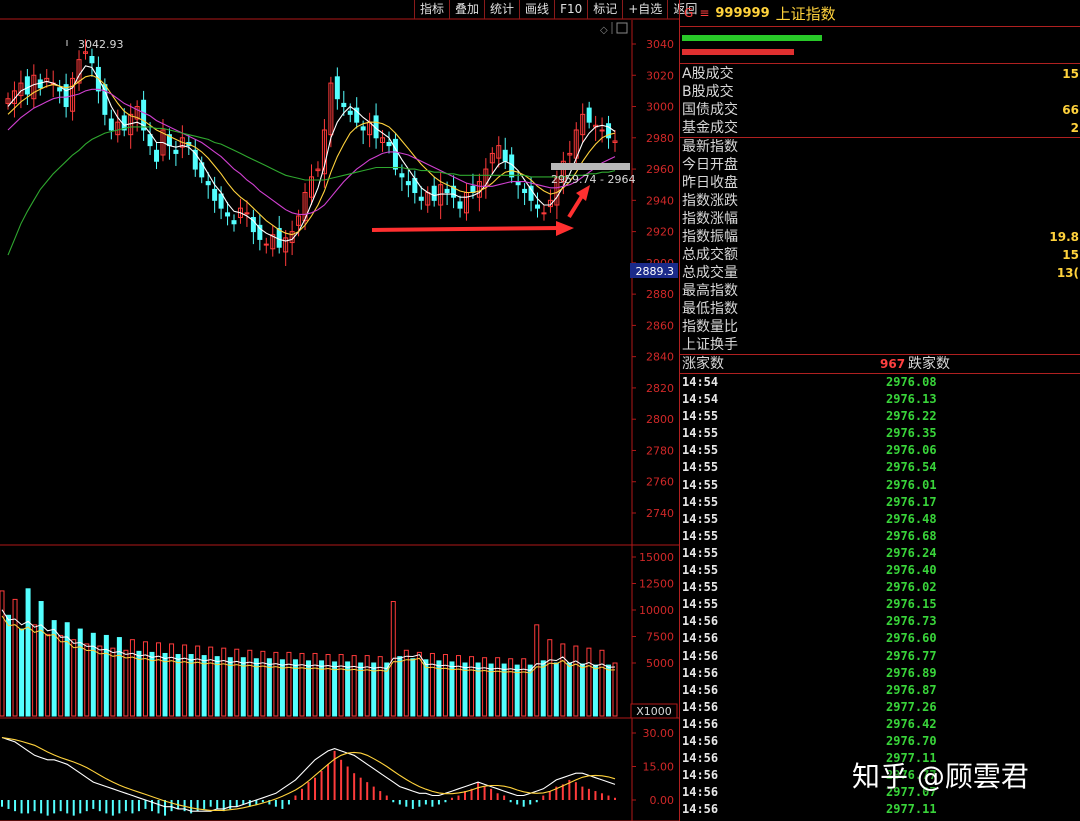  Describe the element at coordinates (703, 364) in the screenshot. I see `advance-label: 涨家数` at that location.